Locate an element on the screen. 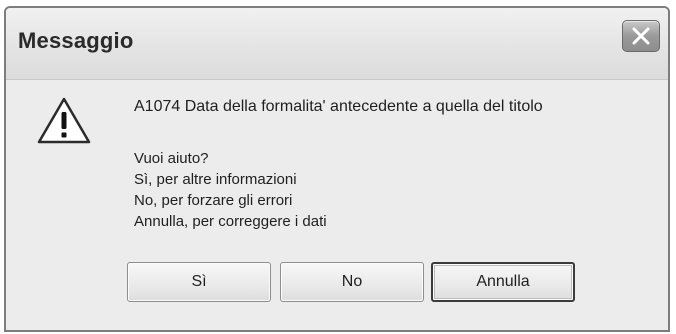  message-line-question: Vuoi aiuto? is located at coordinates (171, 158).